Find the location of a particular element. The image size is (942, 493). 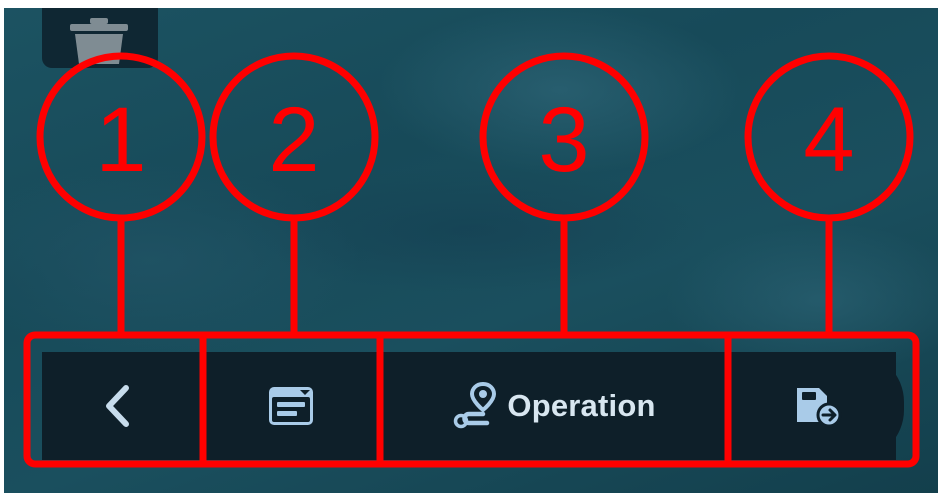

export-button is located at coordinates (817, 406).